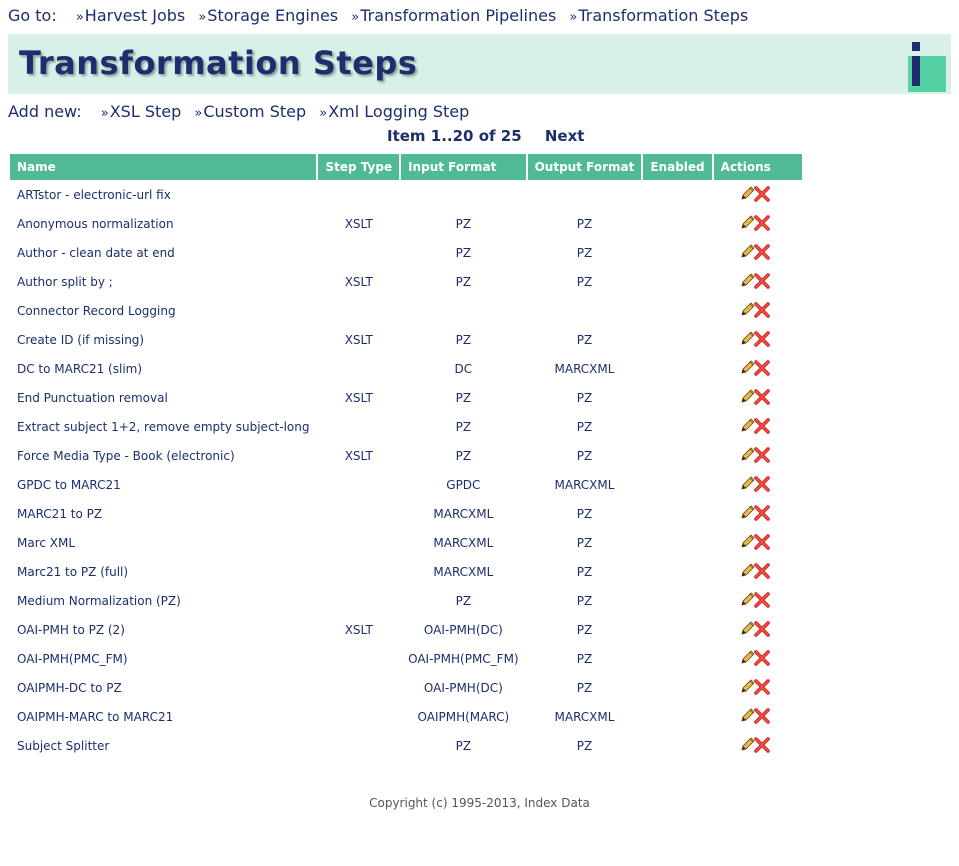 The image size is (959, 866). Describe the element at coordinates (163, 252) in the screenshot. I see `step-name-cell: Author - clean date at end` at that location.